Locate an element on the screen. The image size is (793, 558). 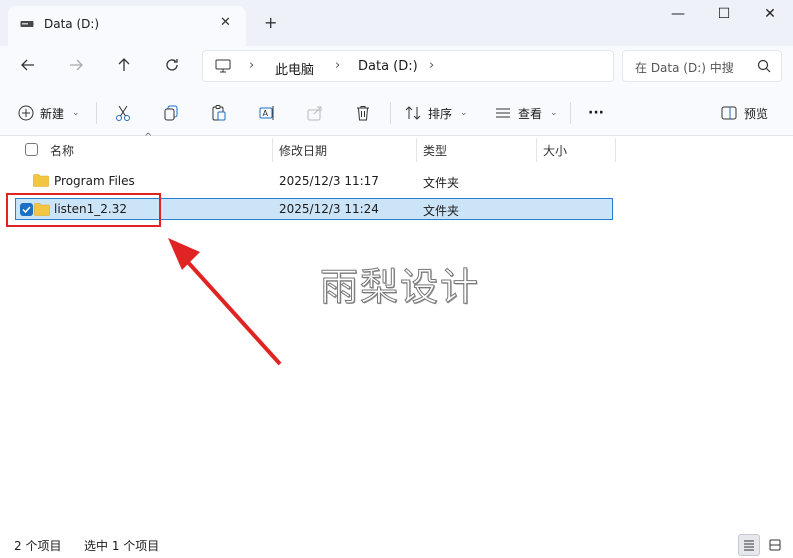
breadcrumb-data-d: Data (D:) is located at coordinates (388, 66).